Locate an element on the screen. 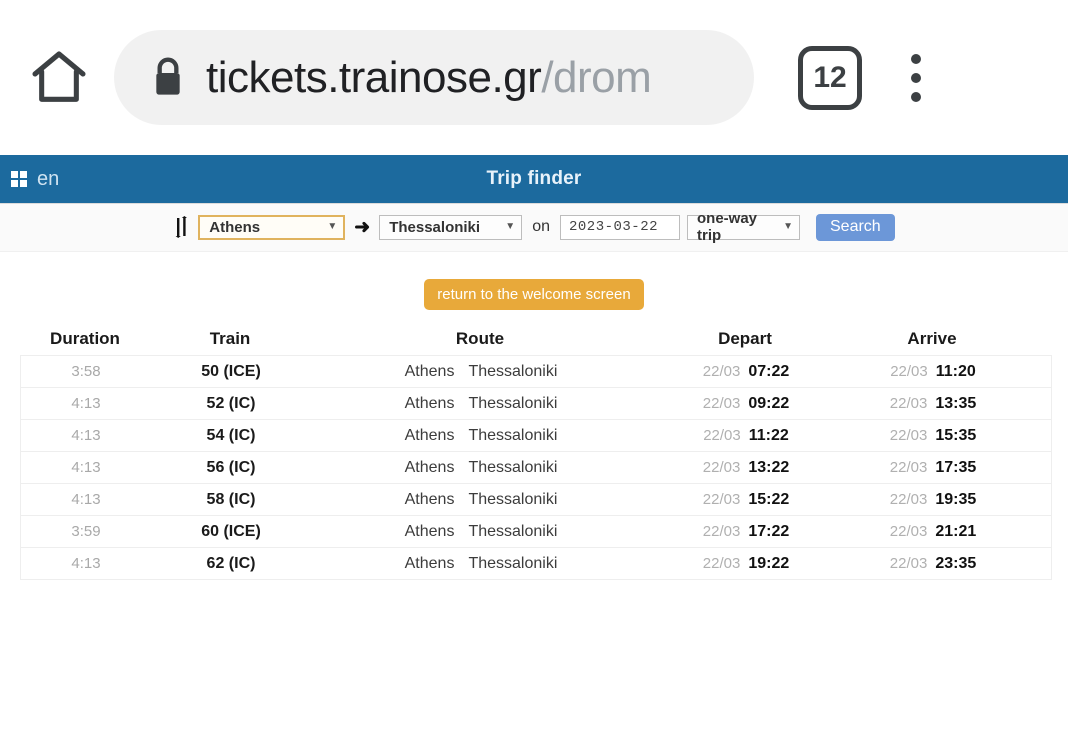 This screenshot has height=748, width=1068. date-value: 2023-03-22 is located at coordinates (614, 227).